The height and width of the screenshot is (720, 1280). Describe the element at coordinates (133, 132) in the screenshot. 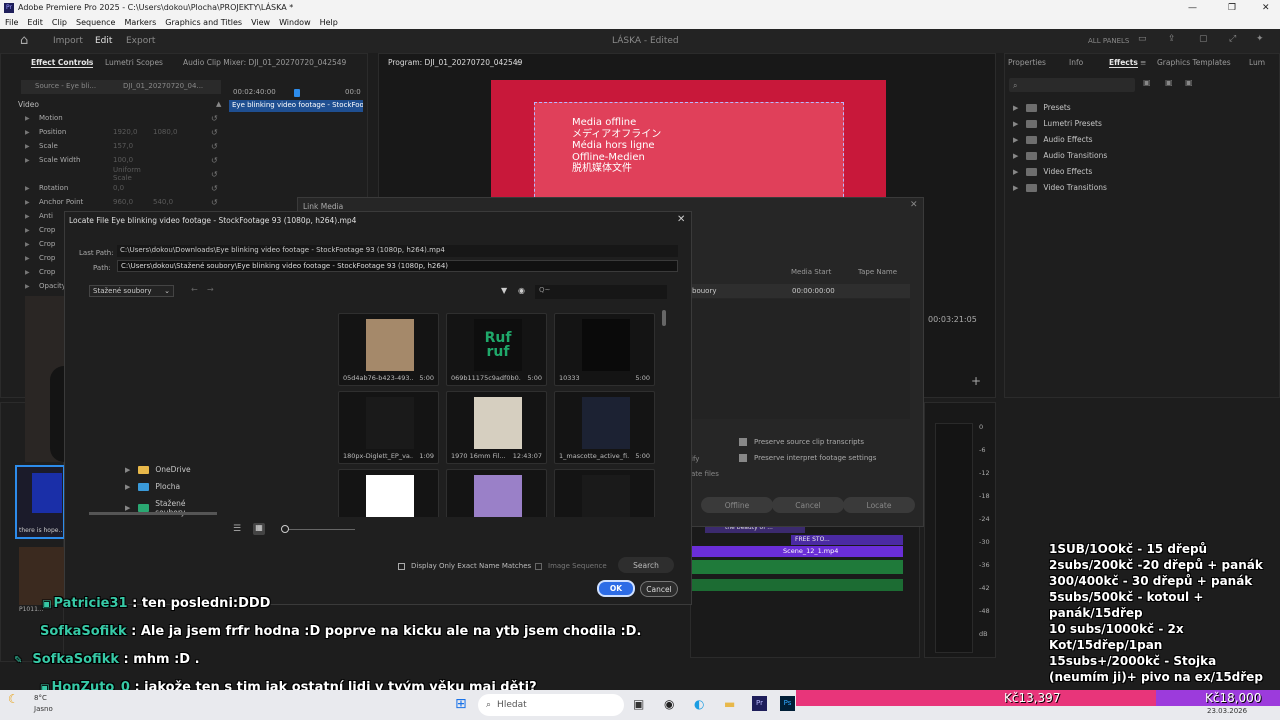

I see `ec-property-value: 1920,0` at that location.